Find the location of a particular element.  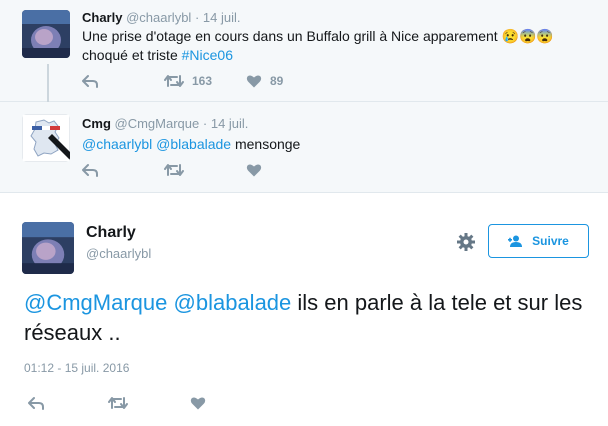

hashtag-link: #Nice06 is located at coordinates (207, 55).